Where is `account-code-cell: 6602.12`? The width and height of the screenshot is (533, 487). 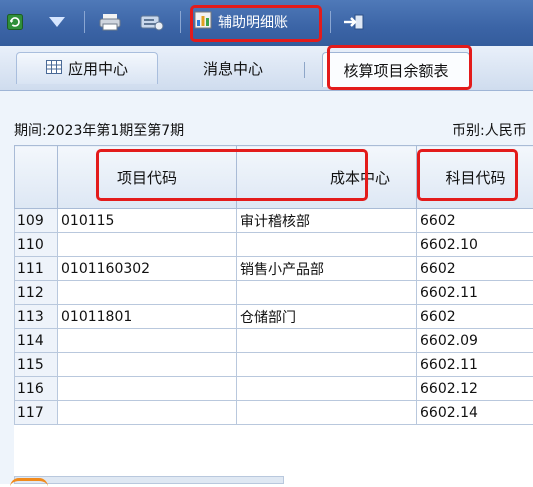 account-code-cell: 6602.12 is located at coordinates (475, 389).